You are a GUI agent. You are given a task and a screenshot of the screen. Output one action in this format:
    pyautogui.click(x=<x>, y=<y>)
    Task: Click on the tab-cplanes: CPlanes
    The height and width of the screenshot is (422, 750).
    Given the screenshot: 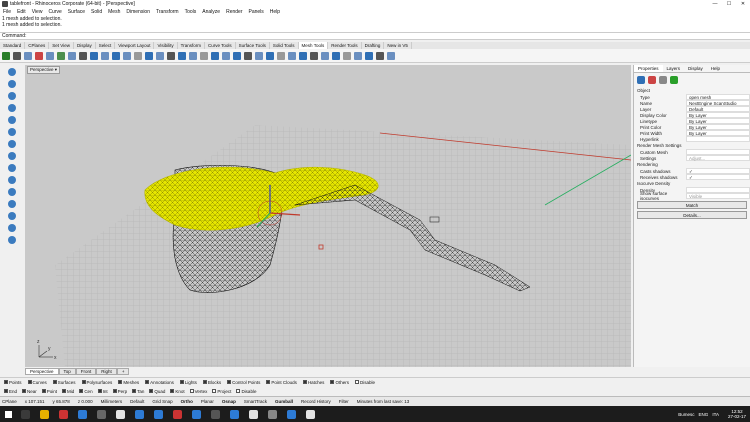 What is the action you would take?
    pyautogui.click(x=37, y=45)
    